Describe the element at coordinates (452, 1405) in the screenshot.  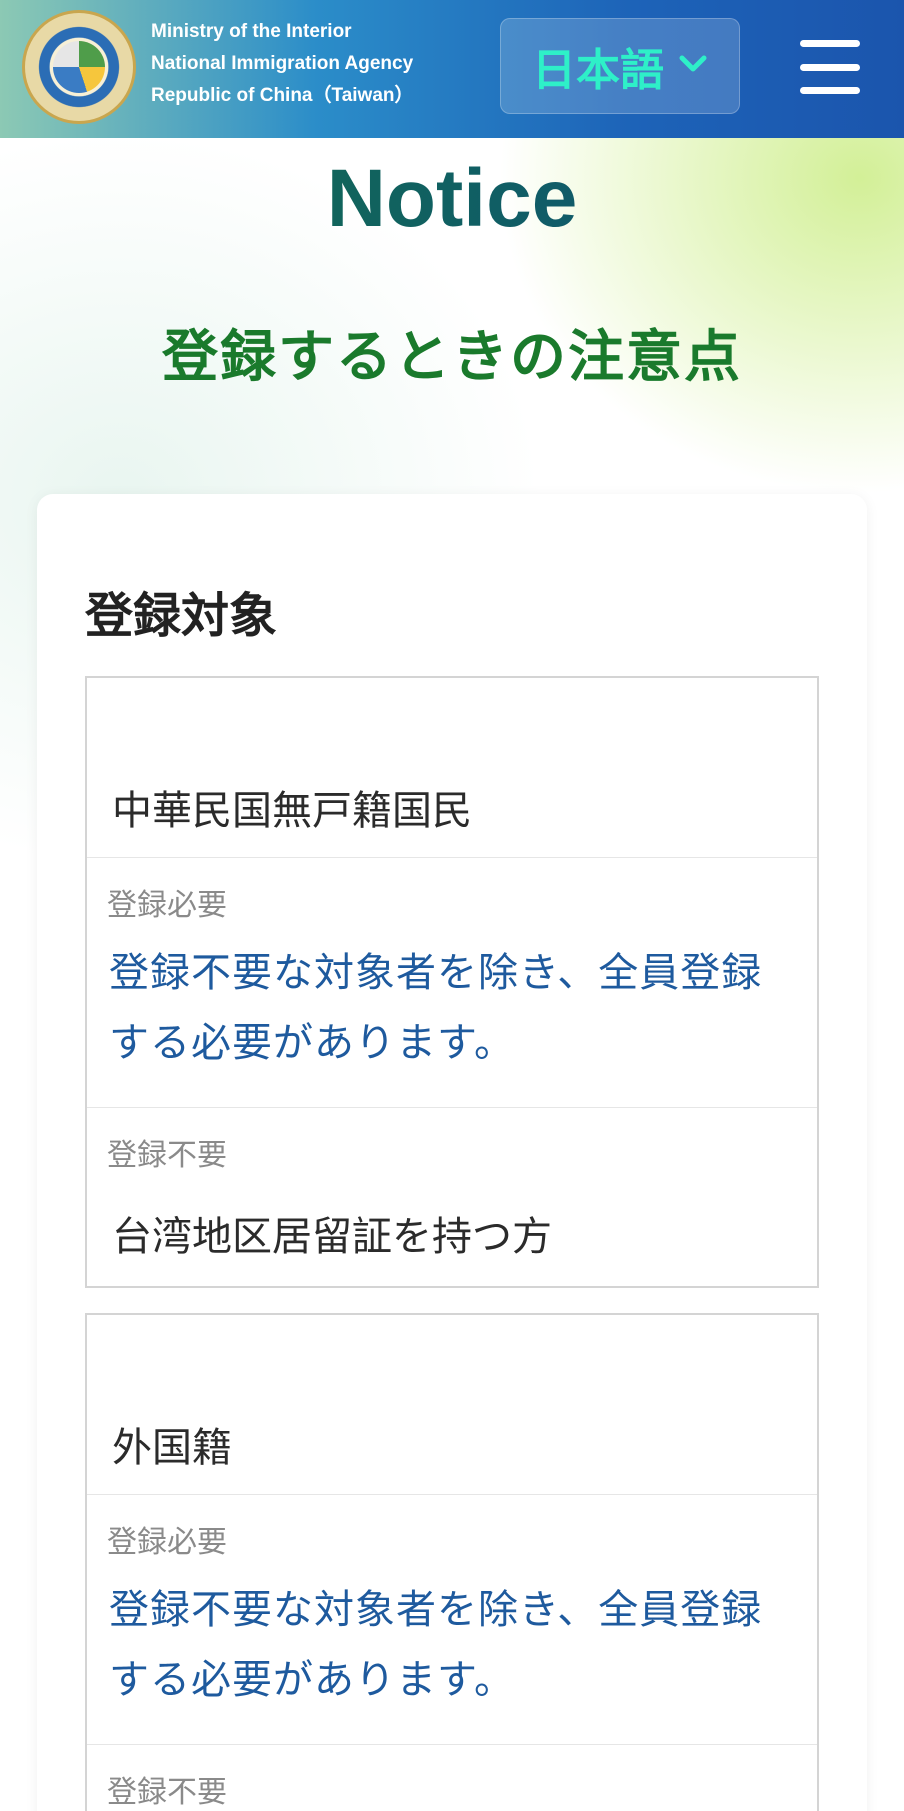
I see `group-header-row: 外国籍` at that location.